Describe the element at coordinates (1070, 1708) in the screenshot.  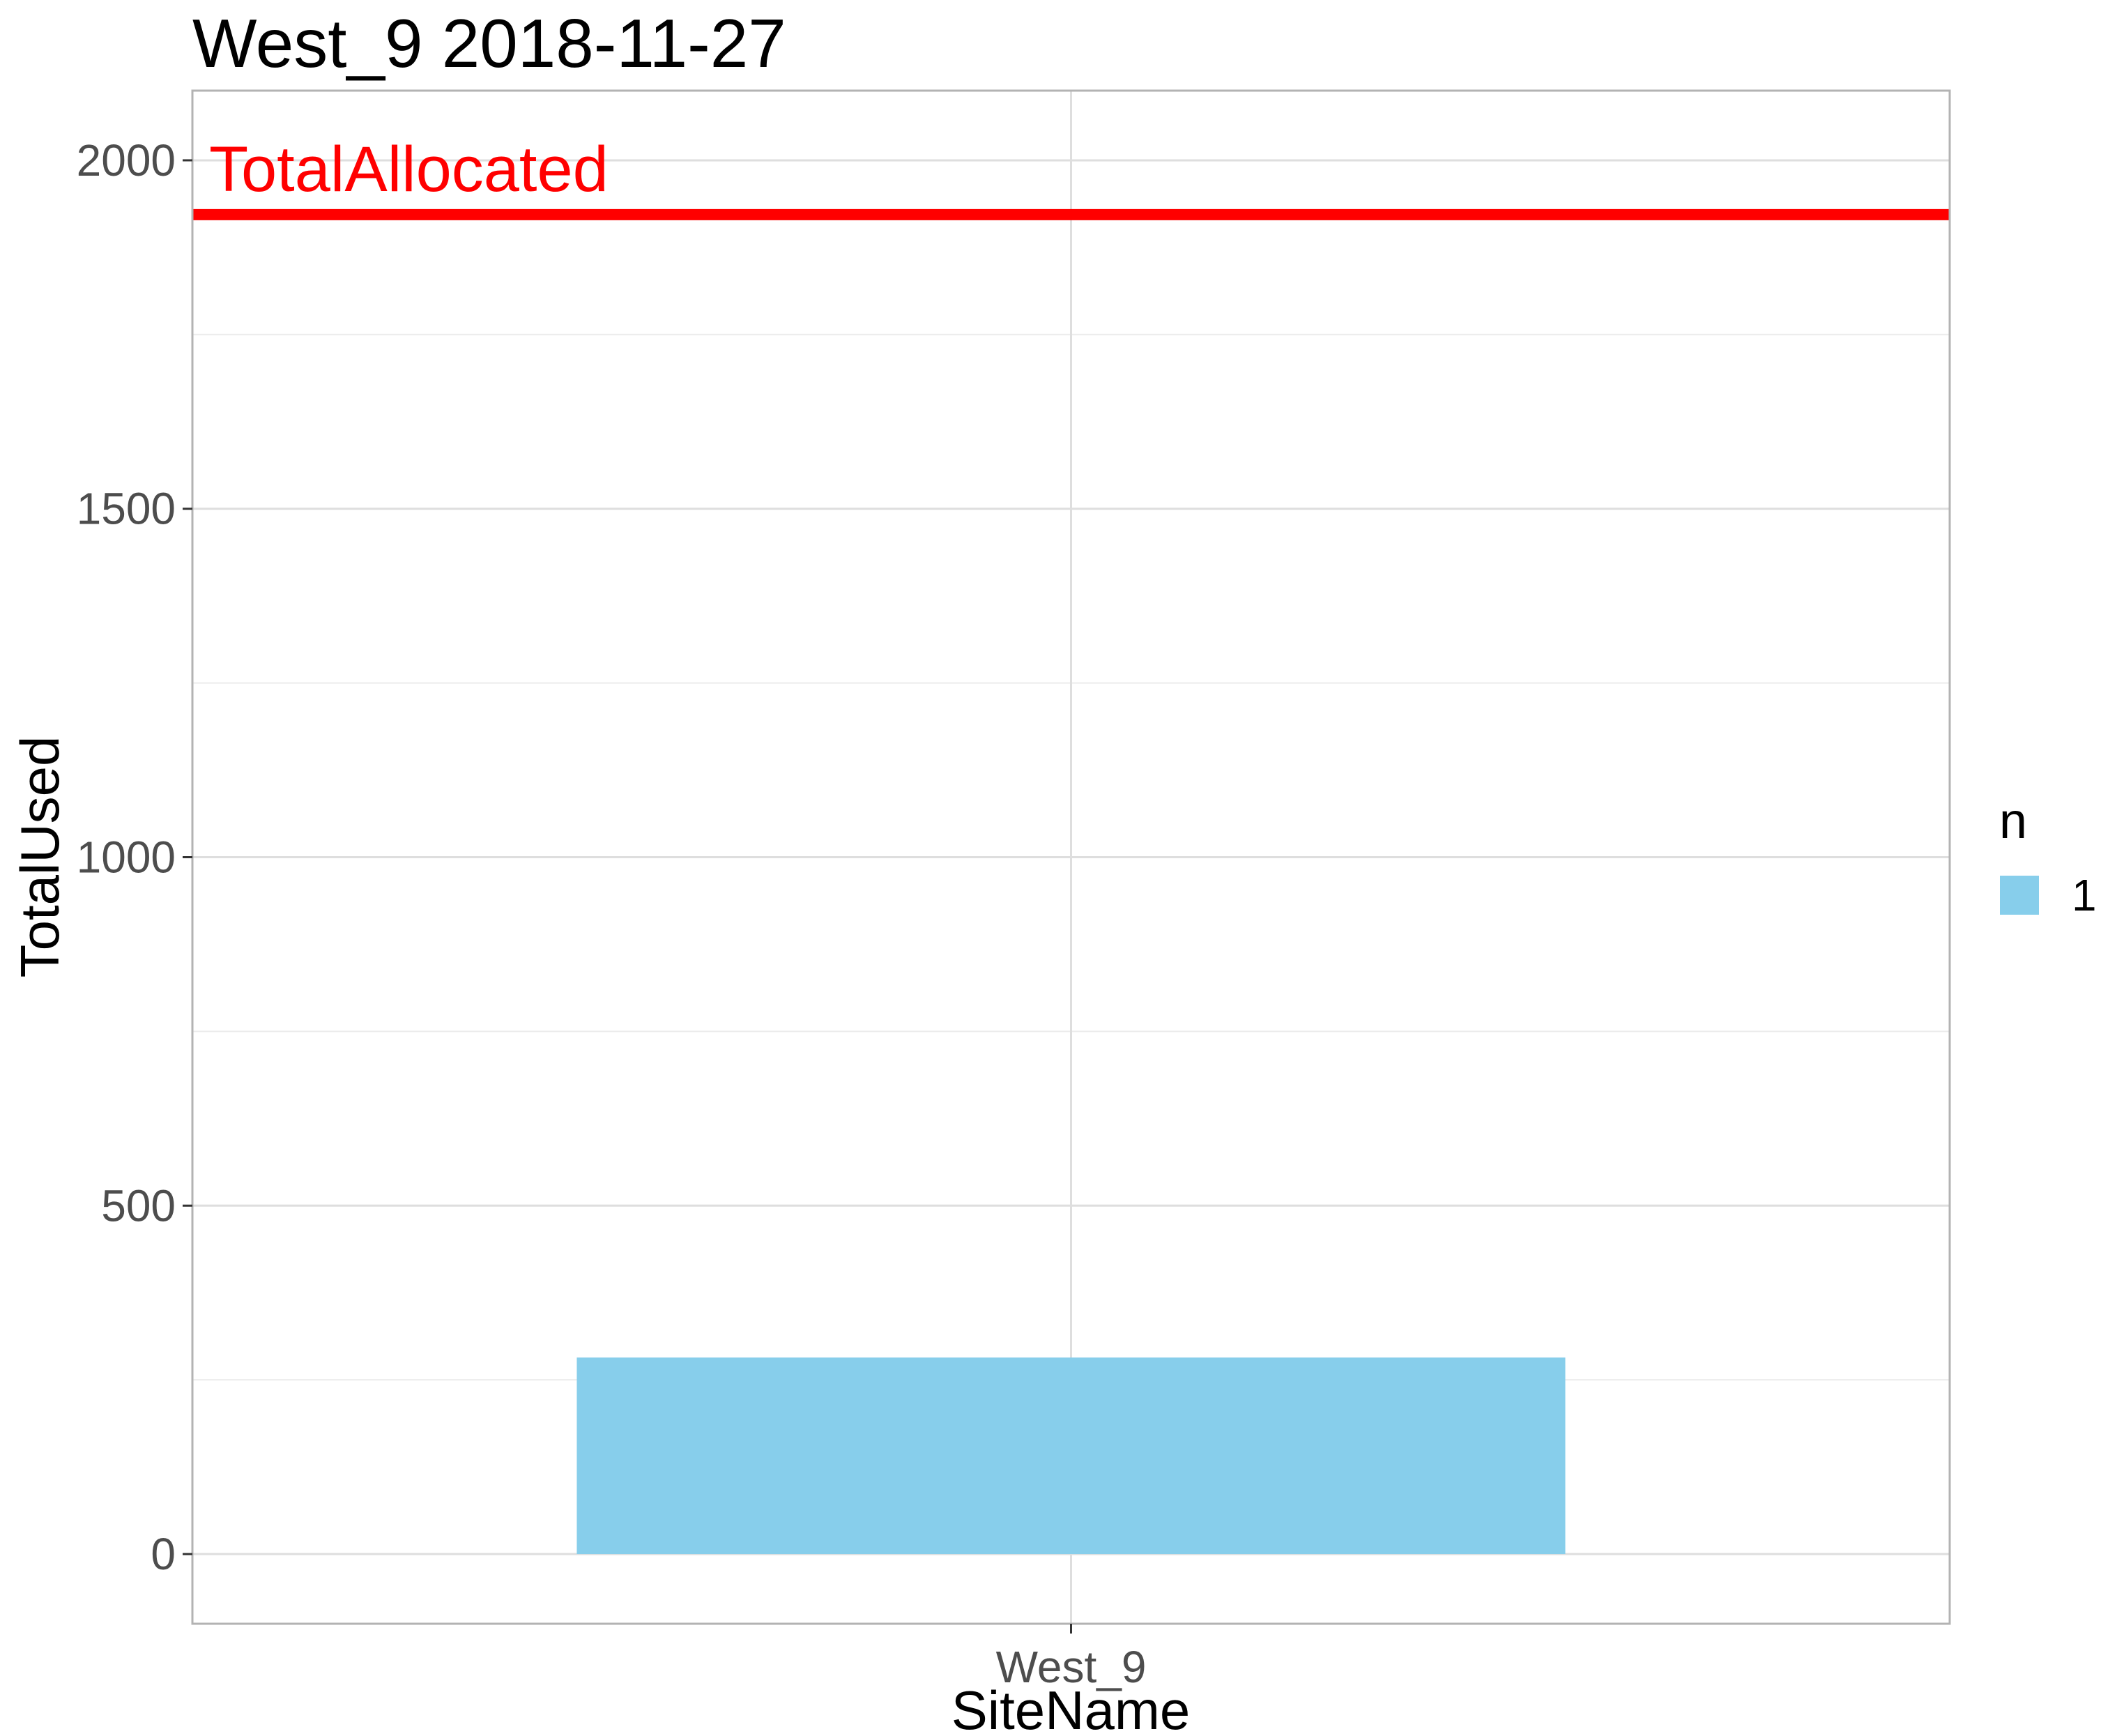
I see `x-axis-title: SiteName` at that location.